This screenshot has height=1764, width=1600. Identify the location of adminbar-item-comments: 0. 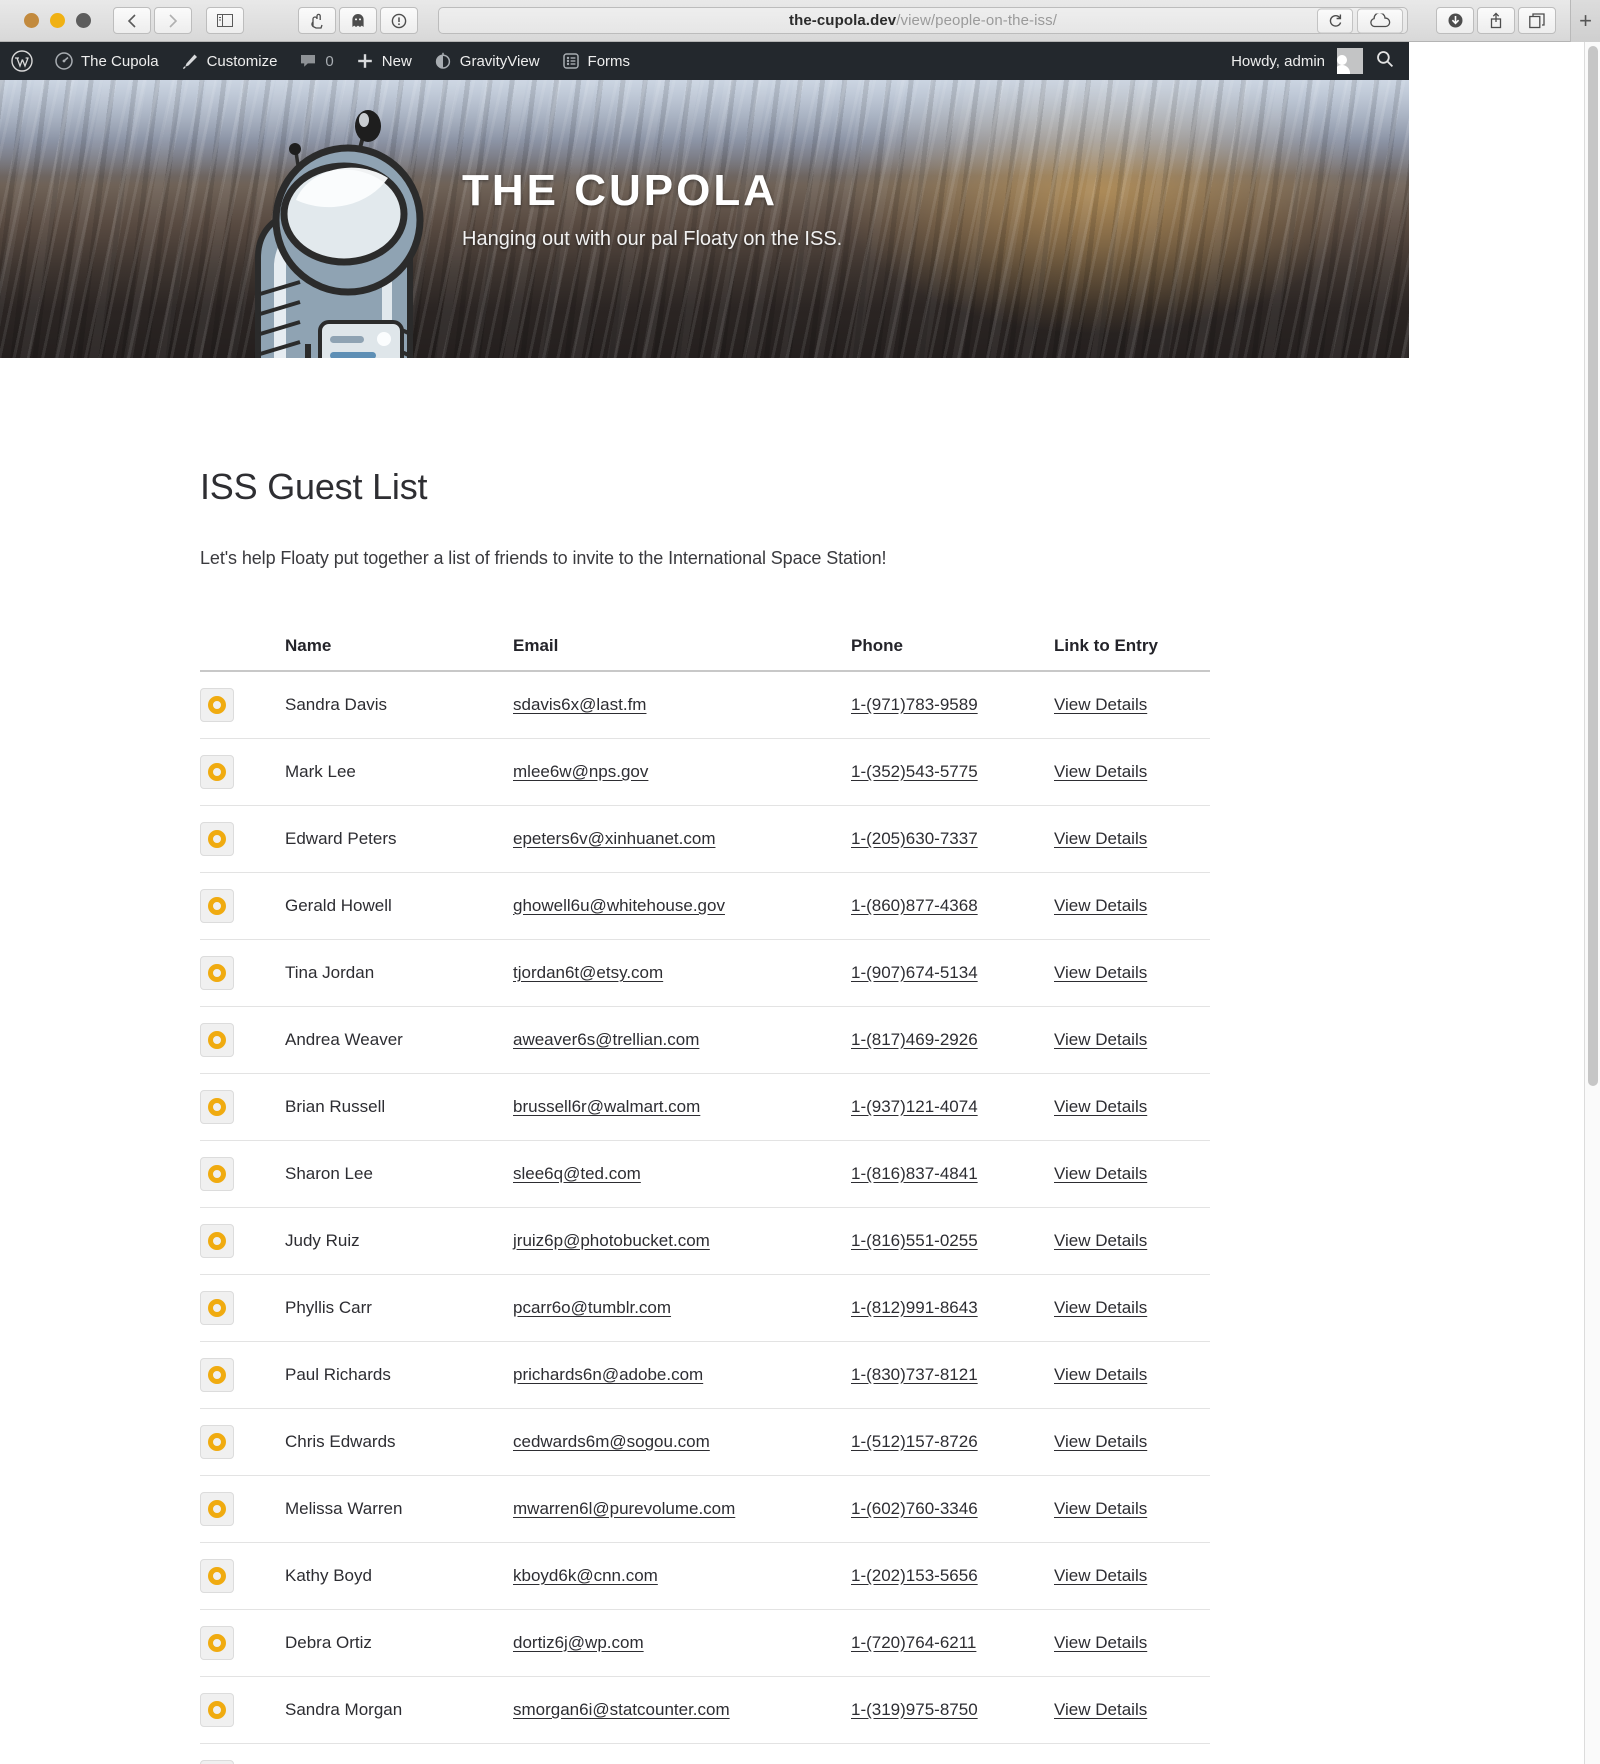
(316, 61).